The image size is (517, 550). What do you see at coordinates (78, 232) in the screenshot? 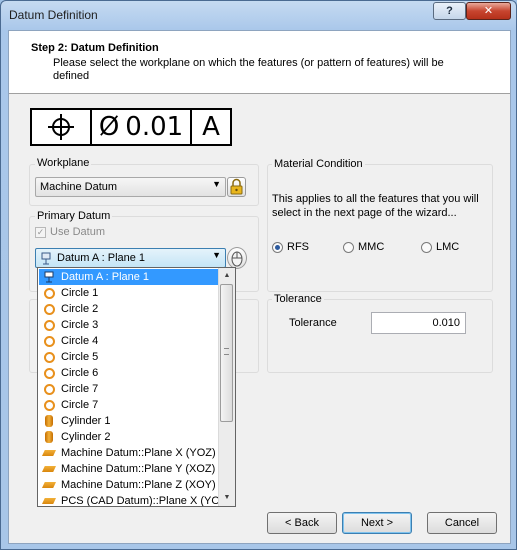
I see `use-datum-label: Use Datum` at bounding box center [78, 232].